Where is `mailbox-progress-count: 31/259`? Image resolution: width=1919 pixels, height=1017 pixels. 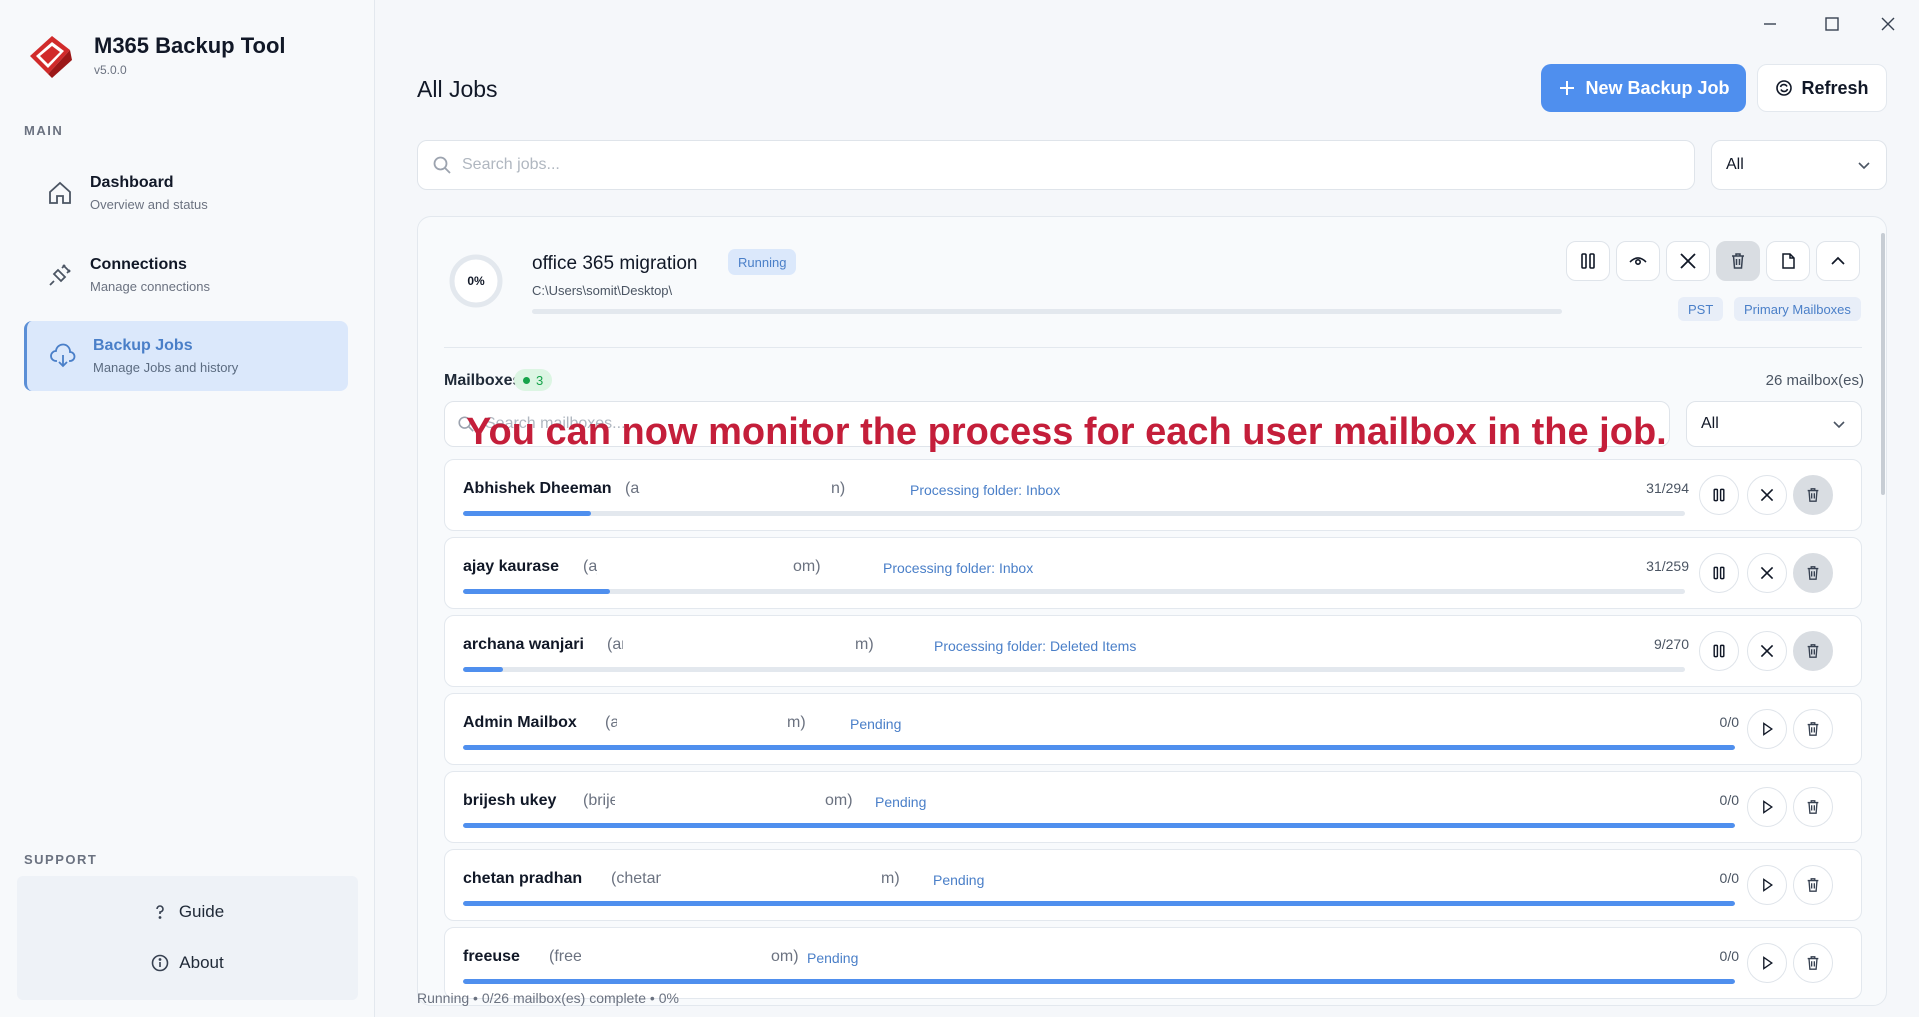 mailbox-progress-count: 31/259 is located at coordinates (1667, 566).